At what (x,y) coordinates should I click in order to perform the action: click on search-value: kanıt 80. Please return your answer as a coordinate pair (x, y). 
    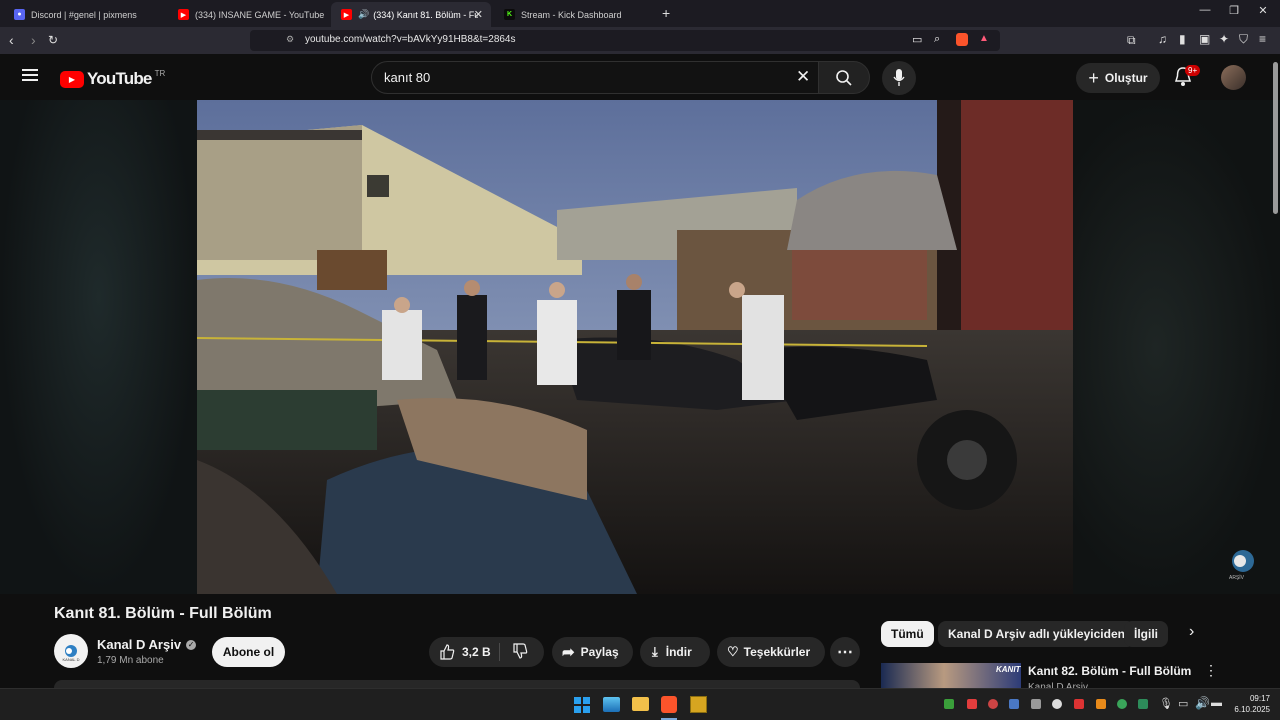
    Looking at the image, I should click on (407, 77).